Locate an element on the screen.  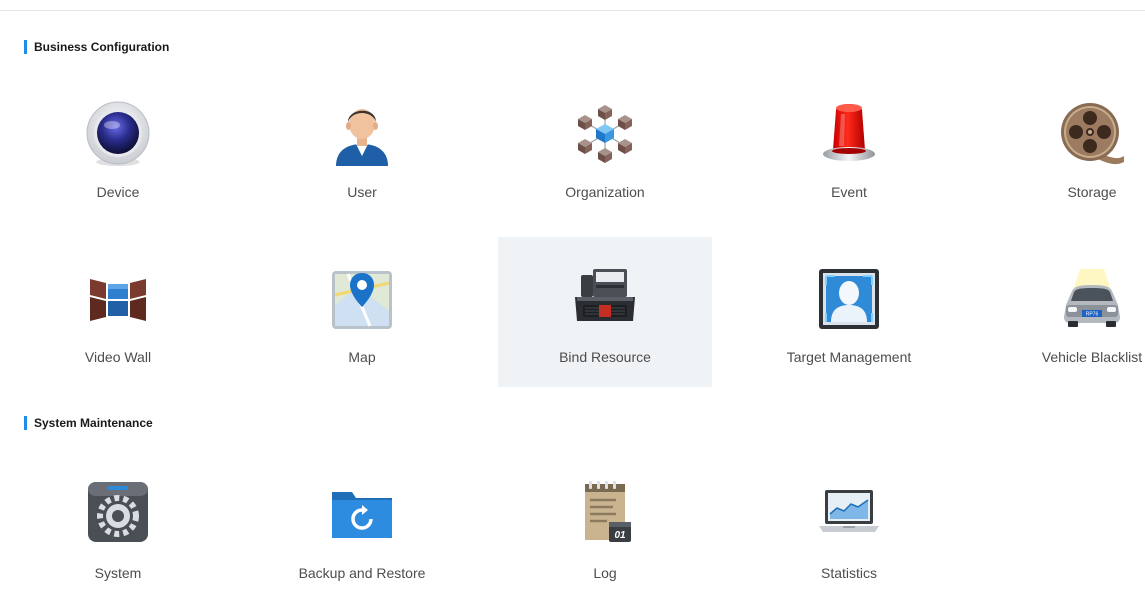
tile-system: System is located at coordinates (118, 533).